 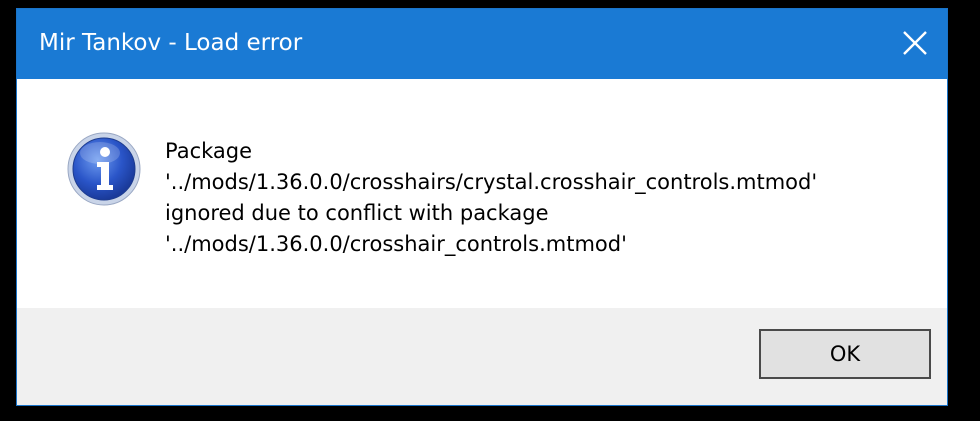 I want to click on message-line: Package, so click(x=209, y=151).